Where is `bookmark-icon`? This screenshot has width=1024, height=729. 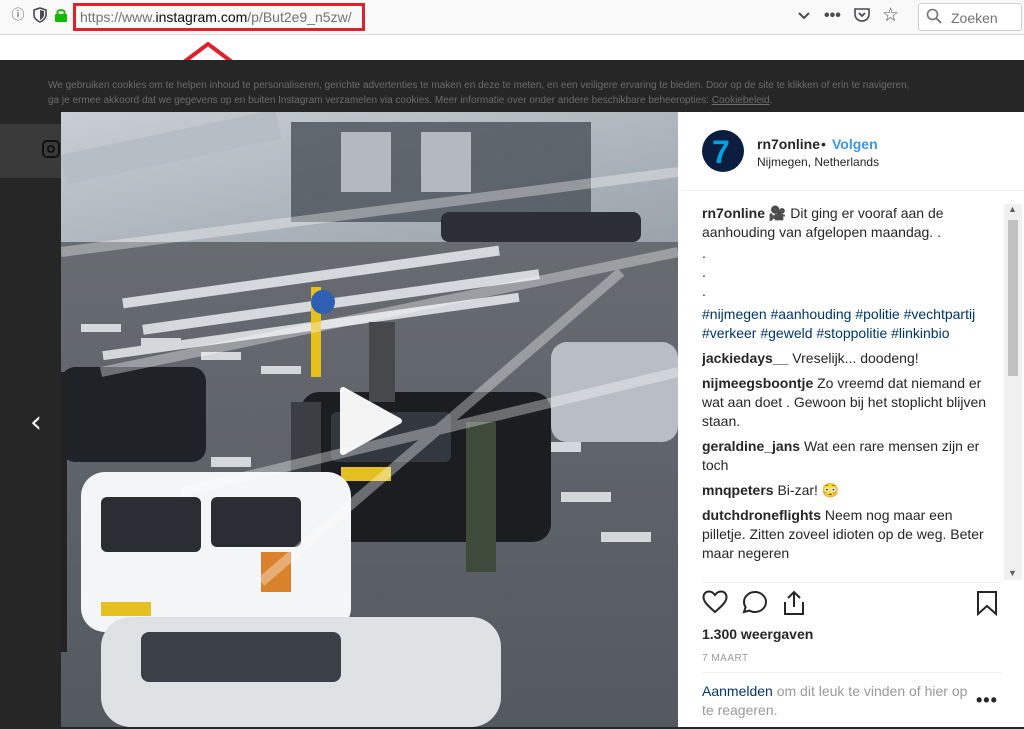
bookmark-icon is located at coordinates (987, 605).